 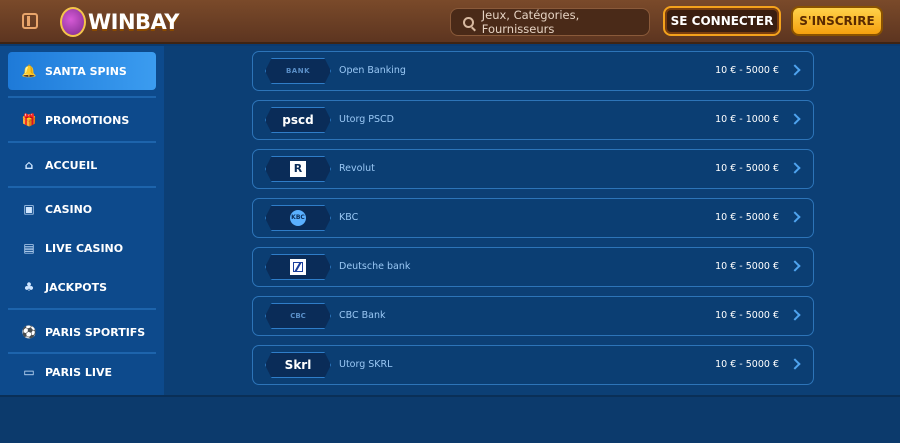 I want to click on payment-row-cbc-bank: CBC CBC Bank 10 € - 5000 €, so click(x=533, y=316).